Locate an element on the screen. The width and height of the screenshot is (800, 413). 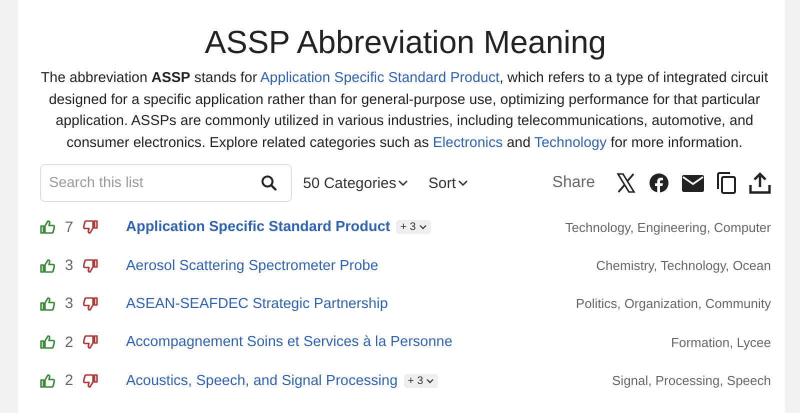
categories-text: Chemistry, Technology, Ocean is located at coordinates (683, 266).